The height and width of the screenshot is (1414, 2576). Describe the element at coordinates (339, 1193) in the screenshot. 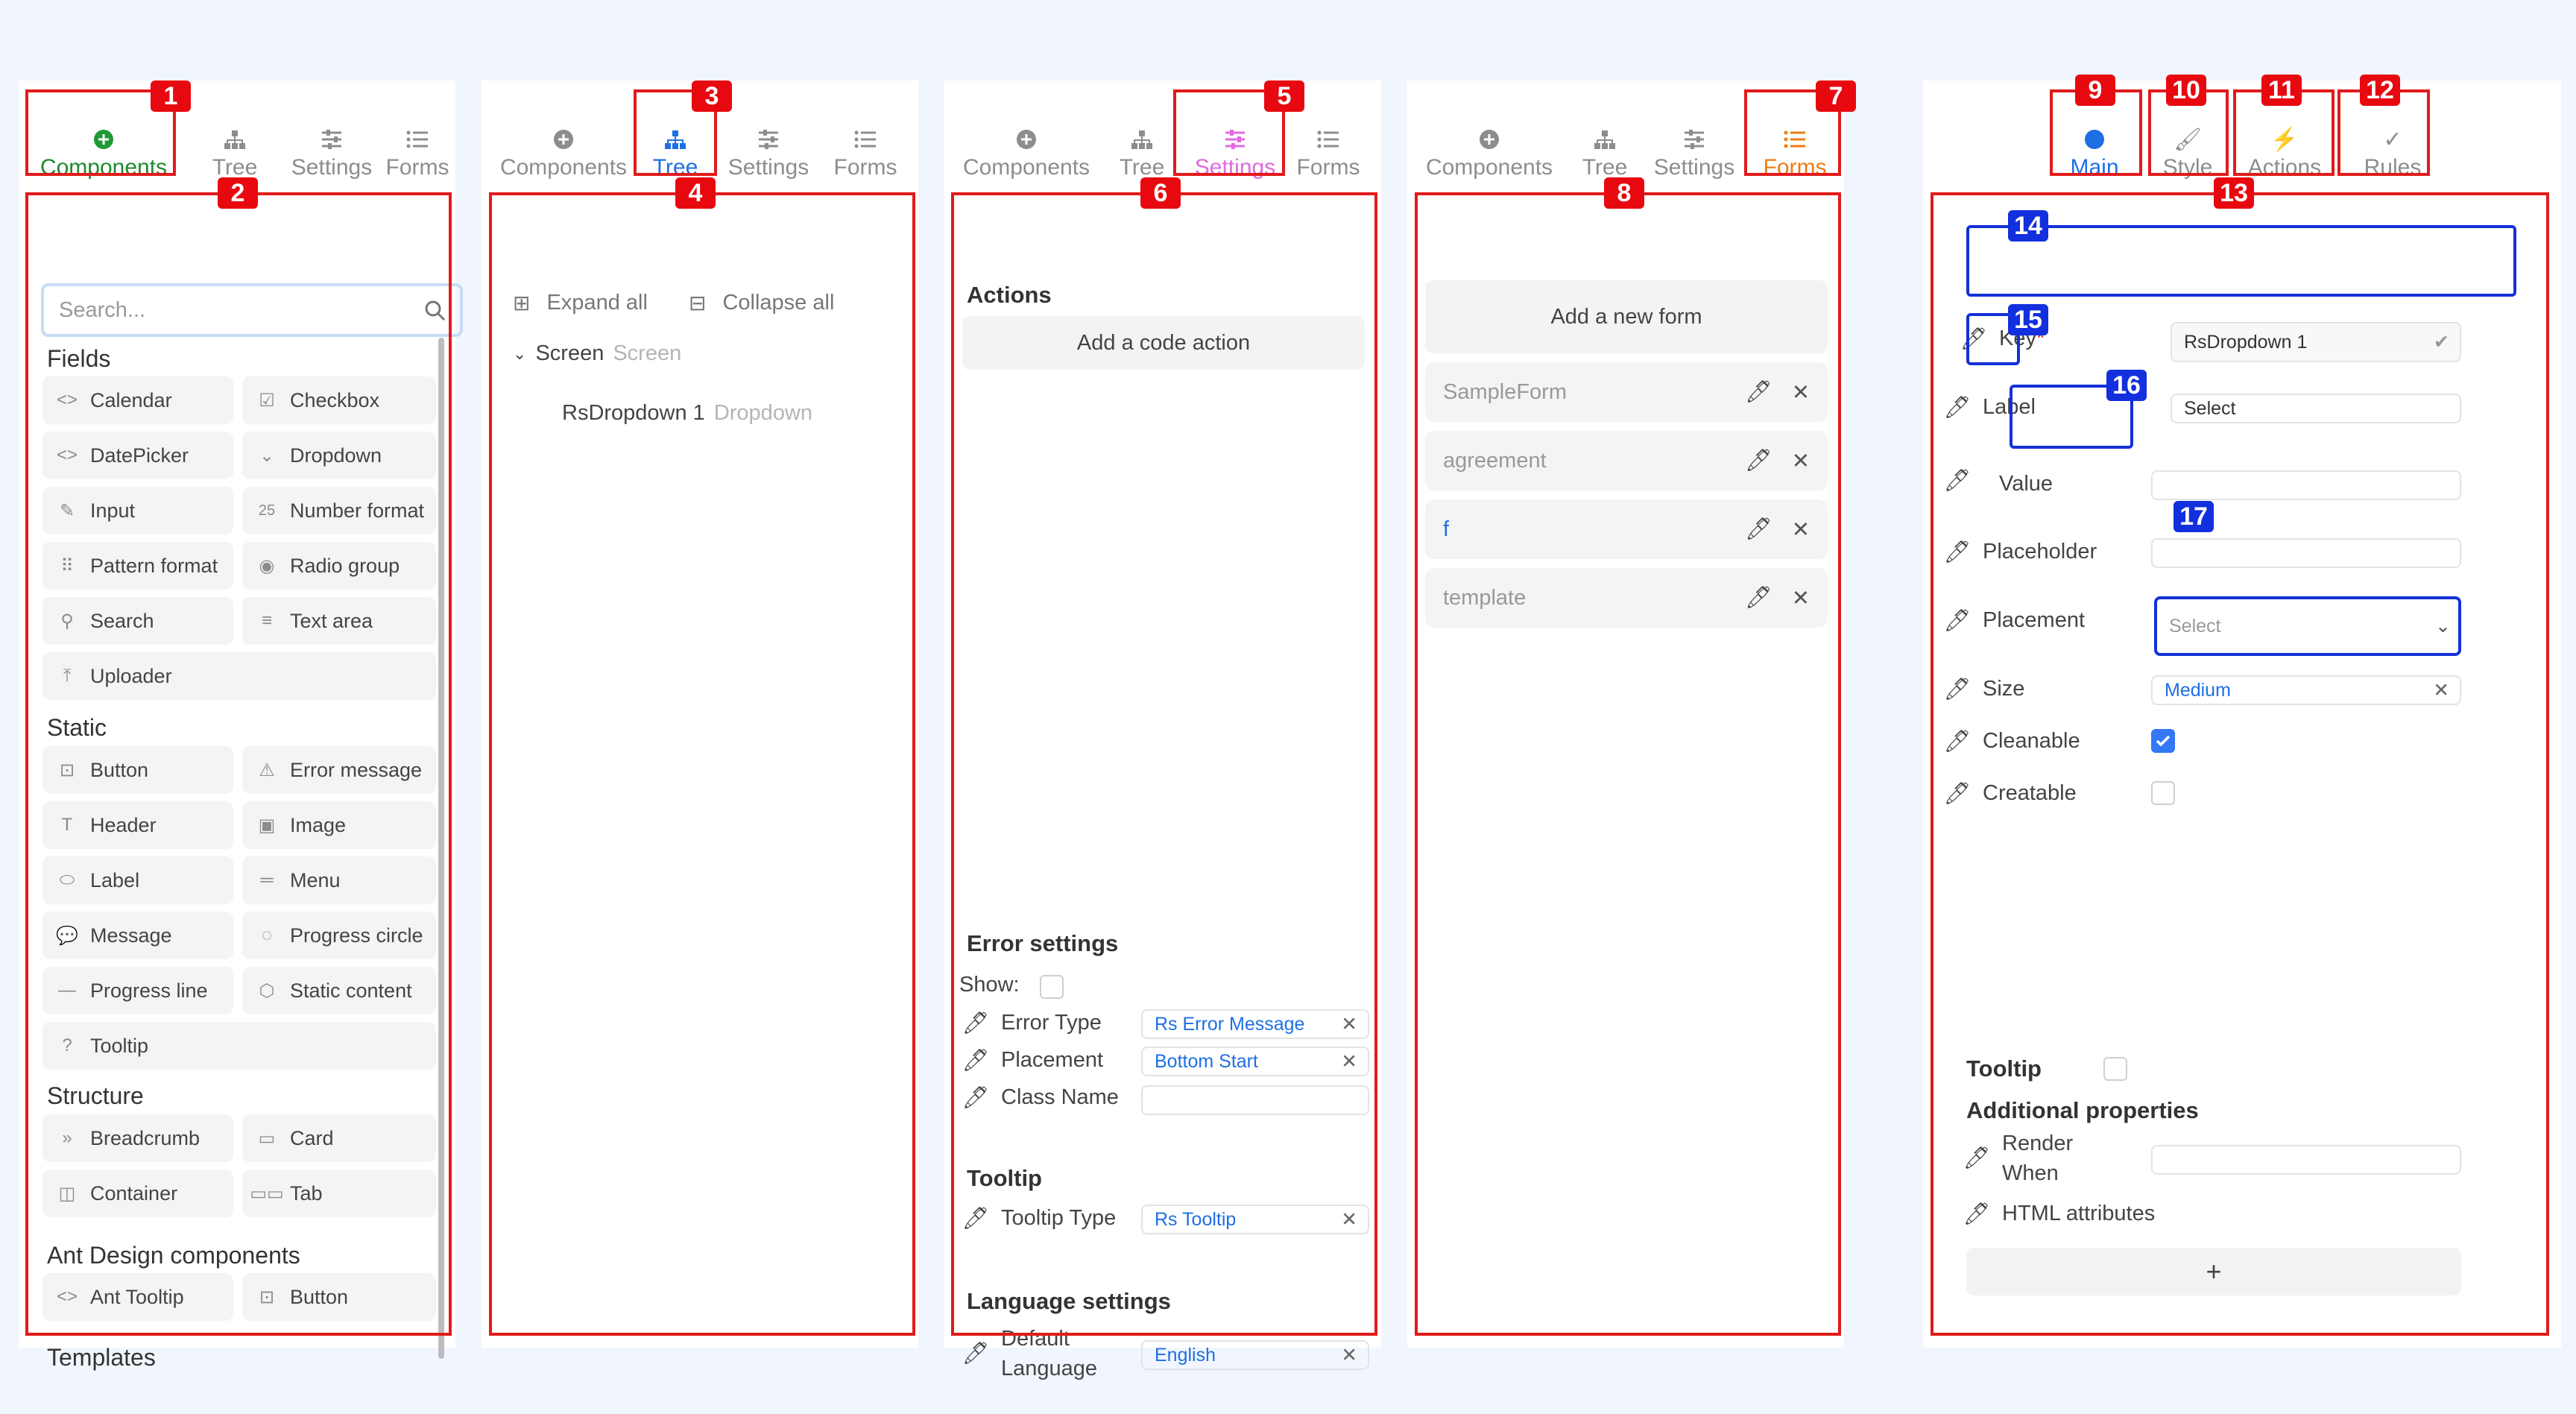

I see `palette-item-tab: ▭▭ Tab` at that location.